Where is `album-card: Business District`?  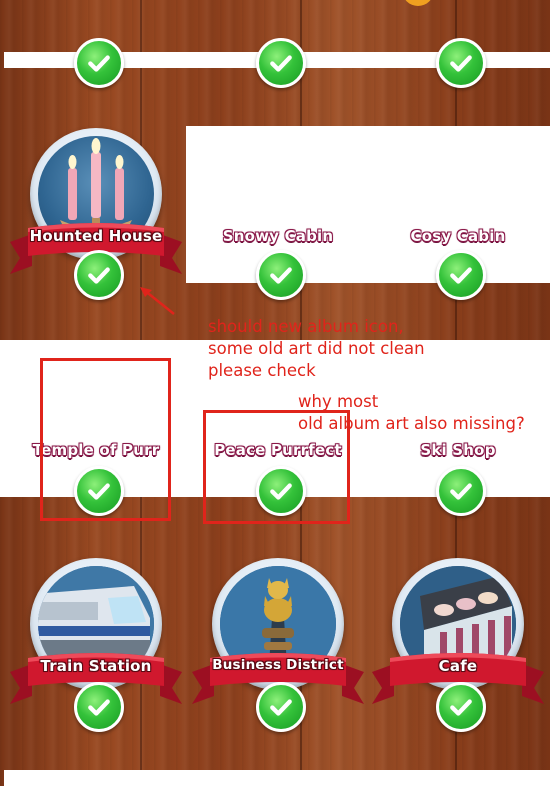
album-card: Business District is located at coordinates (278, 658).